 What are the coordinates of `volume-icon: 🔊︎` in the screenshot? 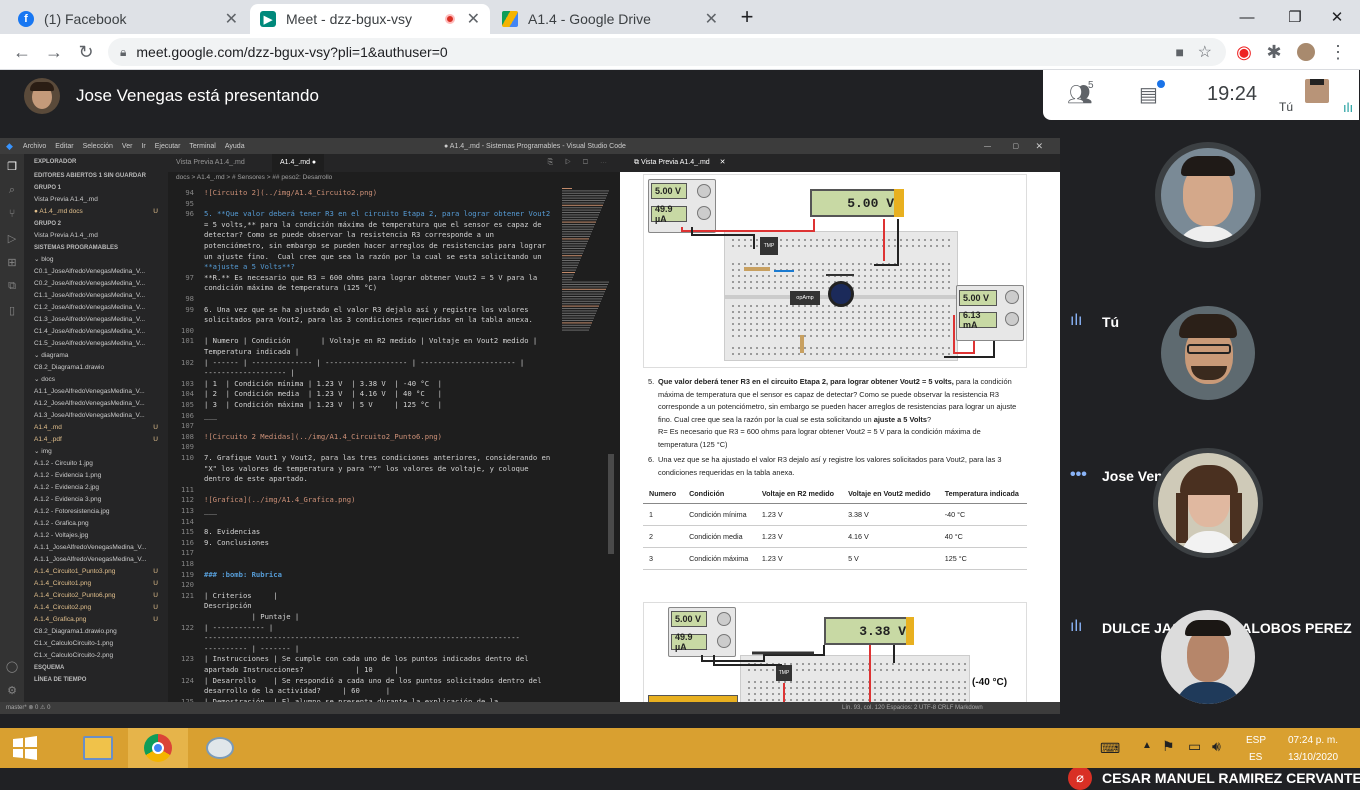 It's located at (1216, 746).